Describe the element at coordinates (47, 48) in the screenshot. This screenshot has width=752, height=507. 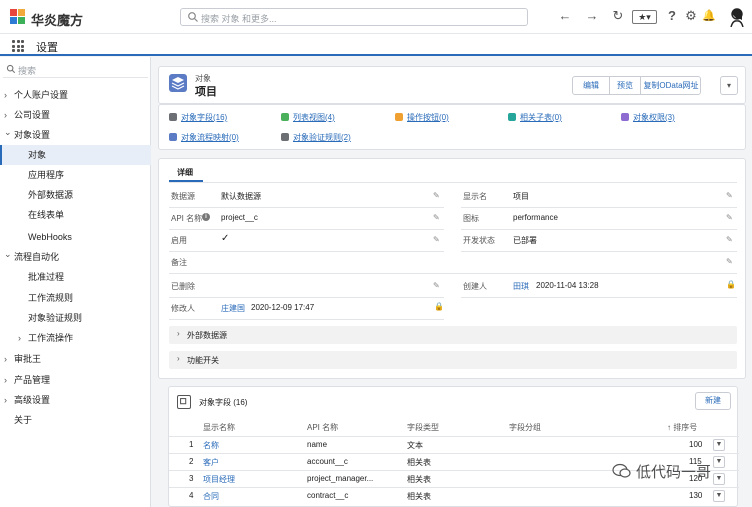
I see `setup-title: 设置` at that location.